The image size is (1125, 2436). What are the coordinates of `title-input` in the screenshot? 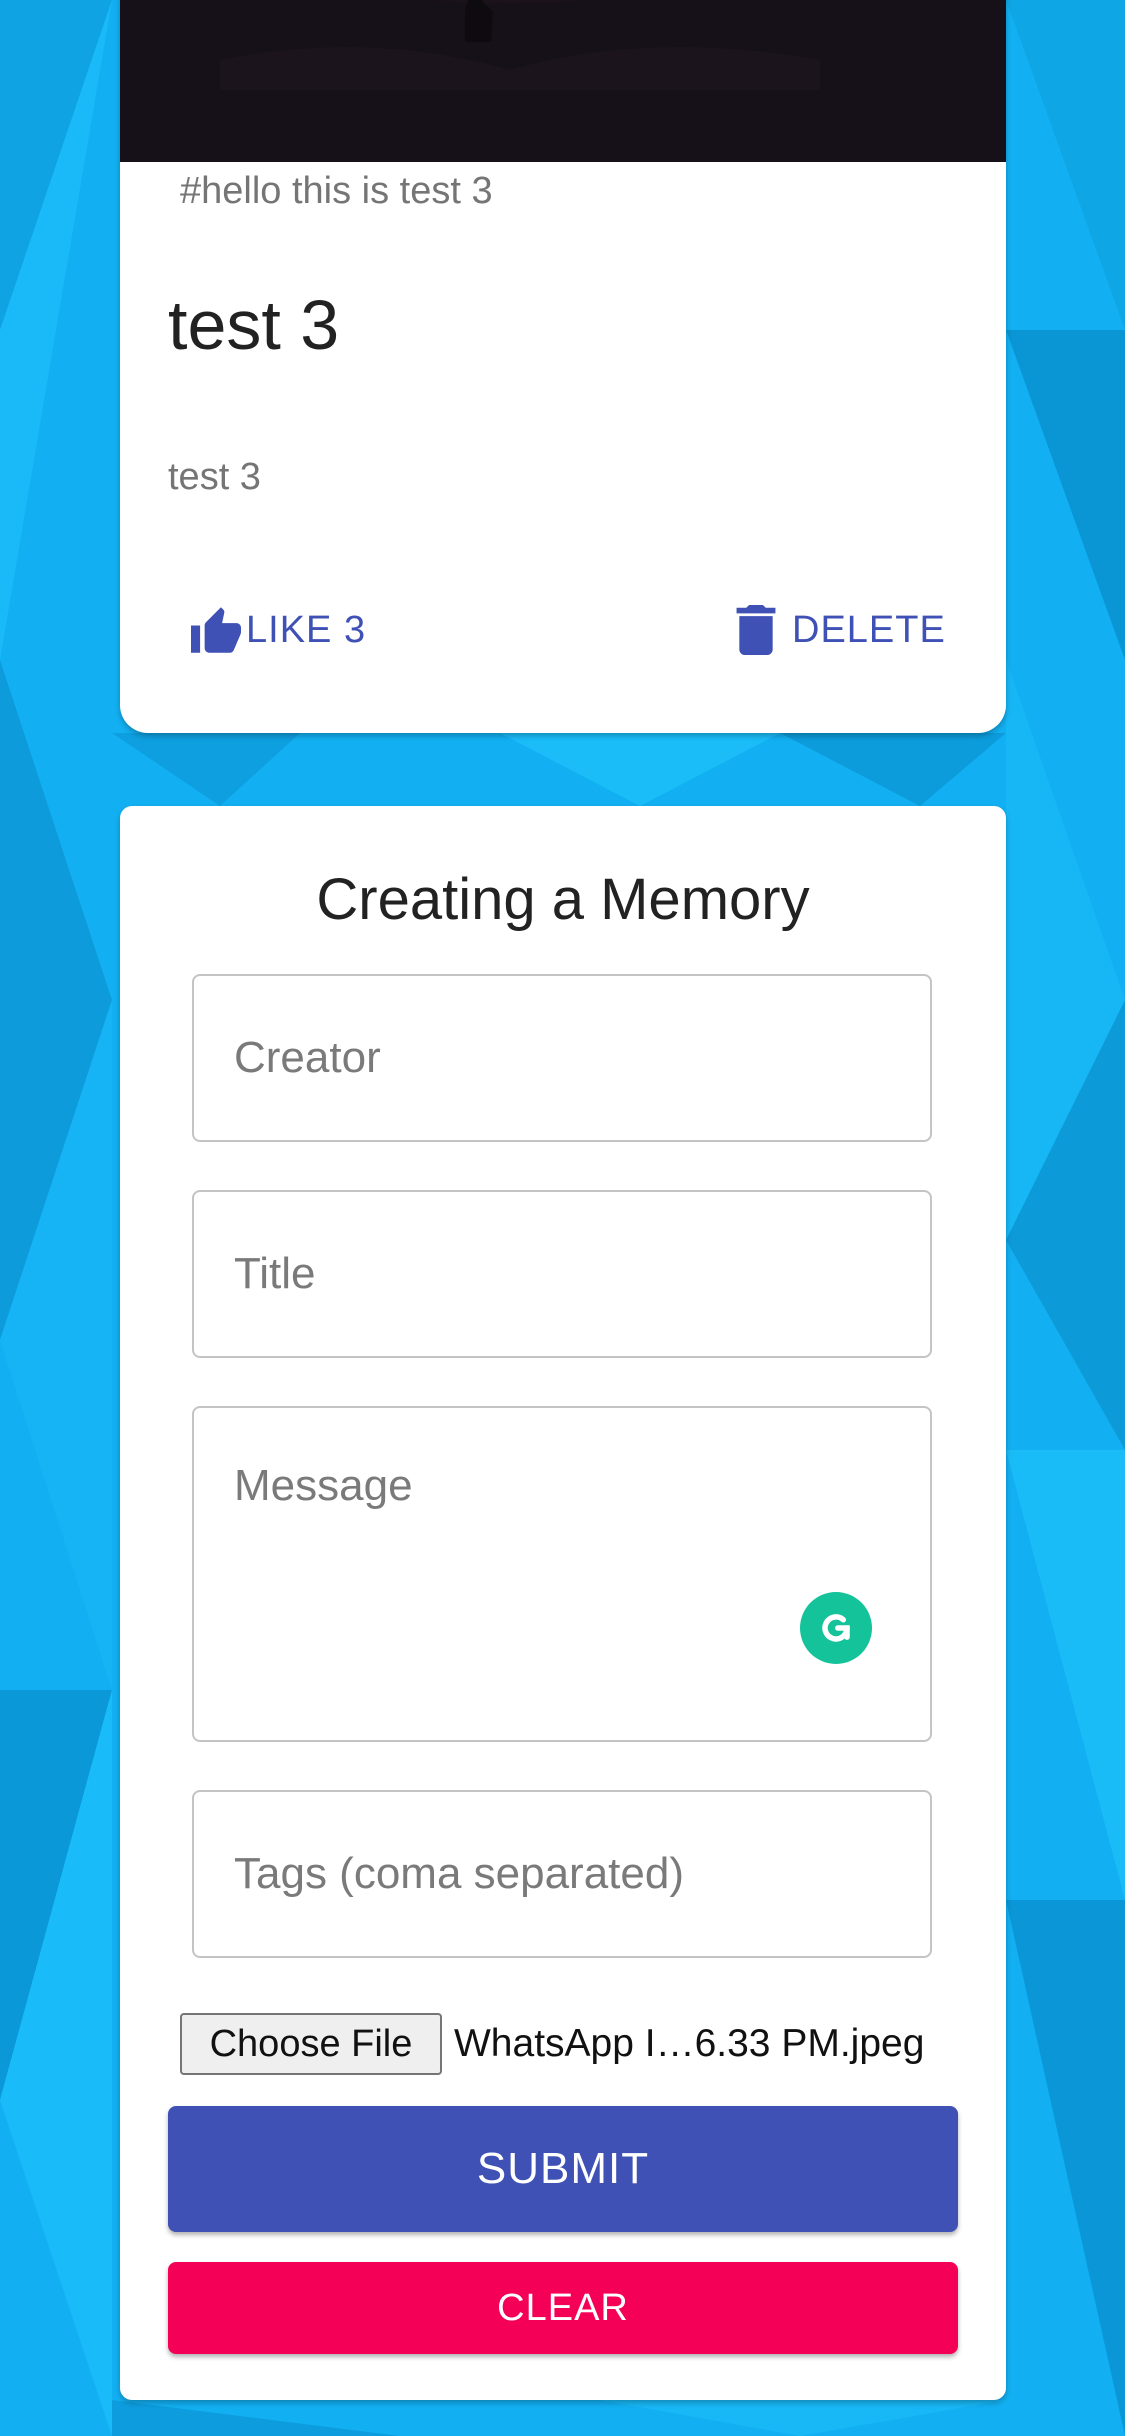 It's located at (559, 1274).